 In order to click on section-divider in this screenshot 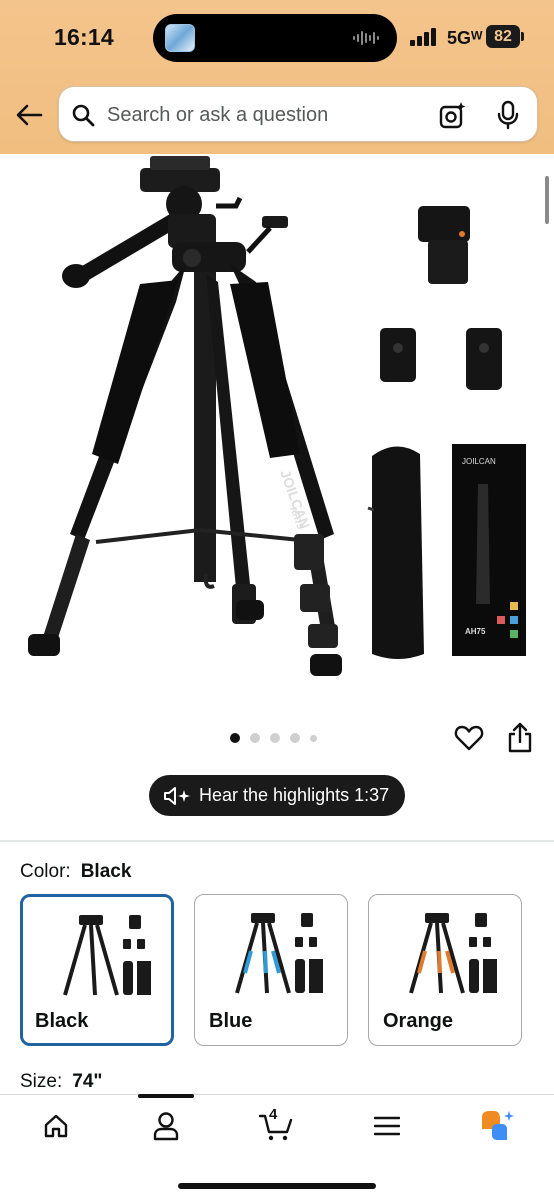, I will do `click(277, 841)`.